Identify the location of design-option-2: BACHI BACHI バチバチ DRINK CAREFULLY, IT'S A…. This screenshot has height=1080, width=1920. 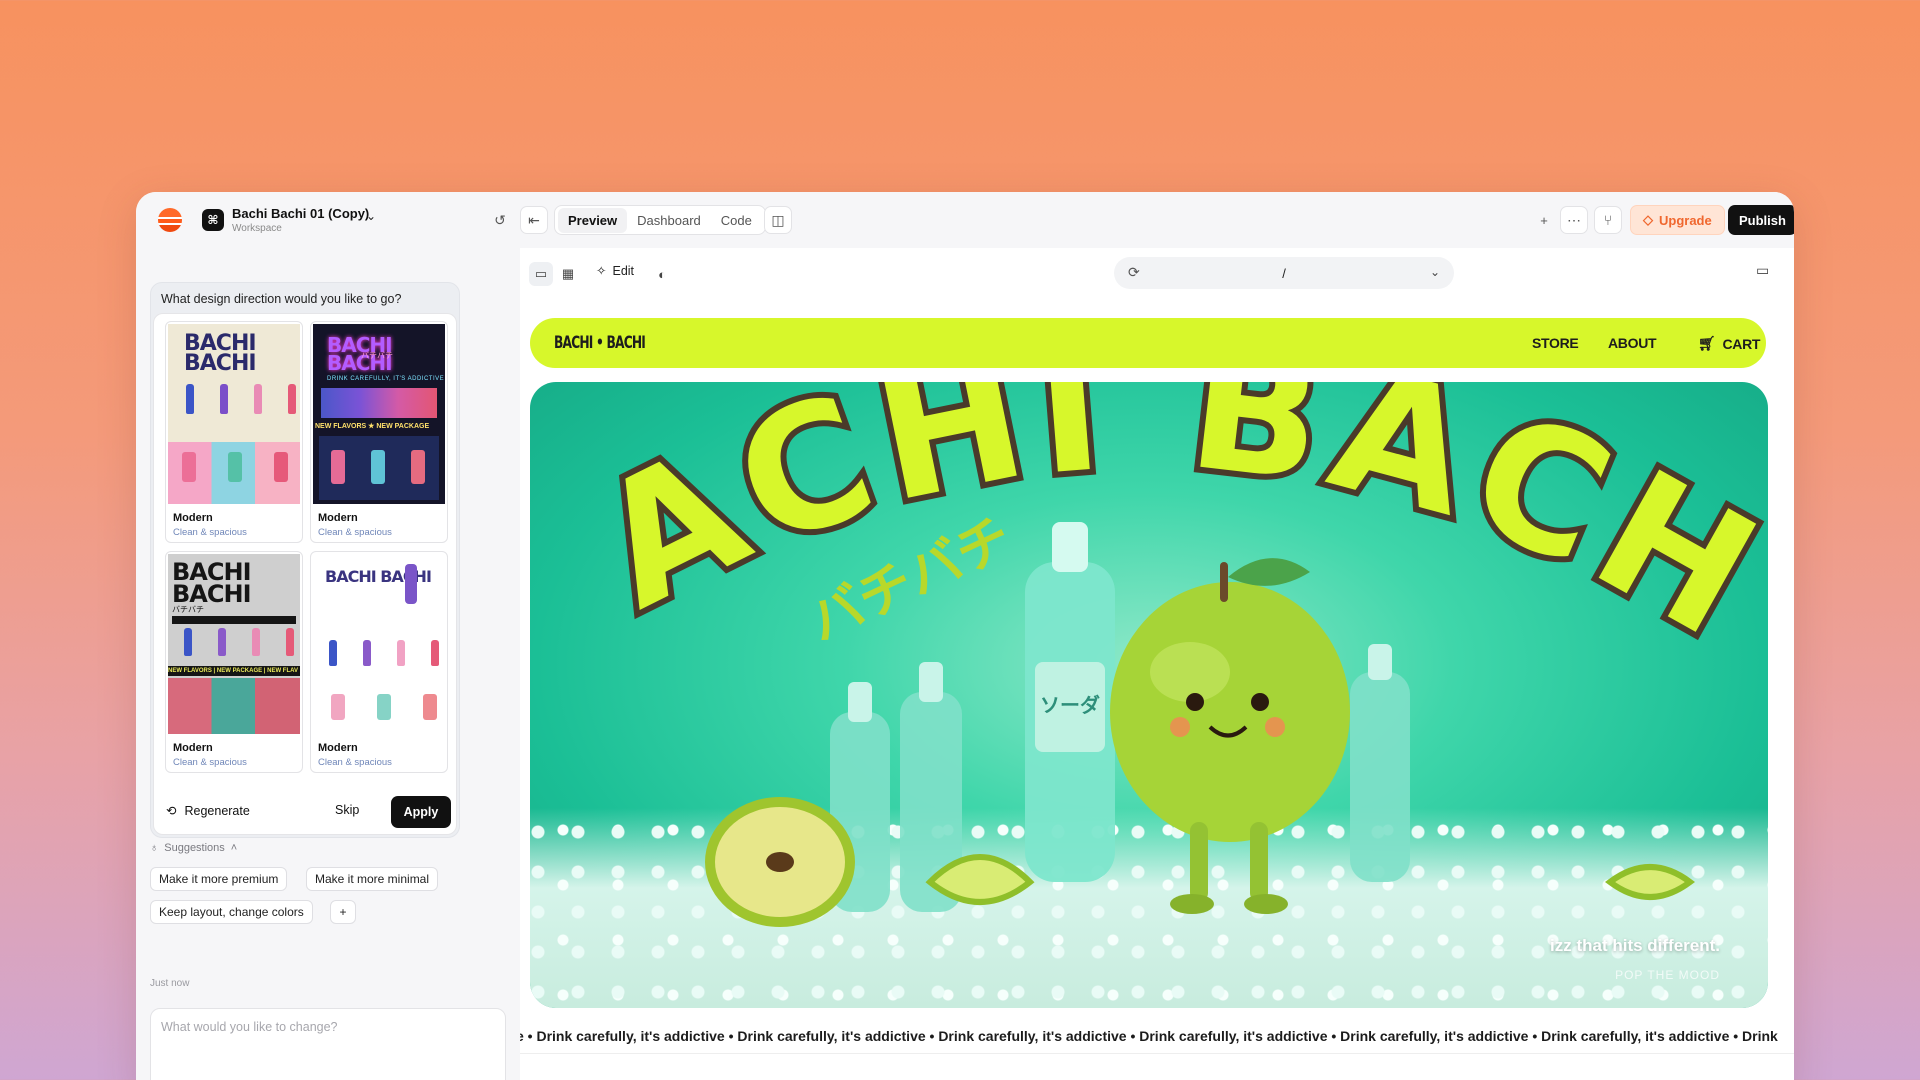
(379, 432).